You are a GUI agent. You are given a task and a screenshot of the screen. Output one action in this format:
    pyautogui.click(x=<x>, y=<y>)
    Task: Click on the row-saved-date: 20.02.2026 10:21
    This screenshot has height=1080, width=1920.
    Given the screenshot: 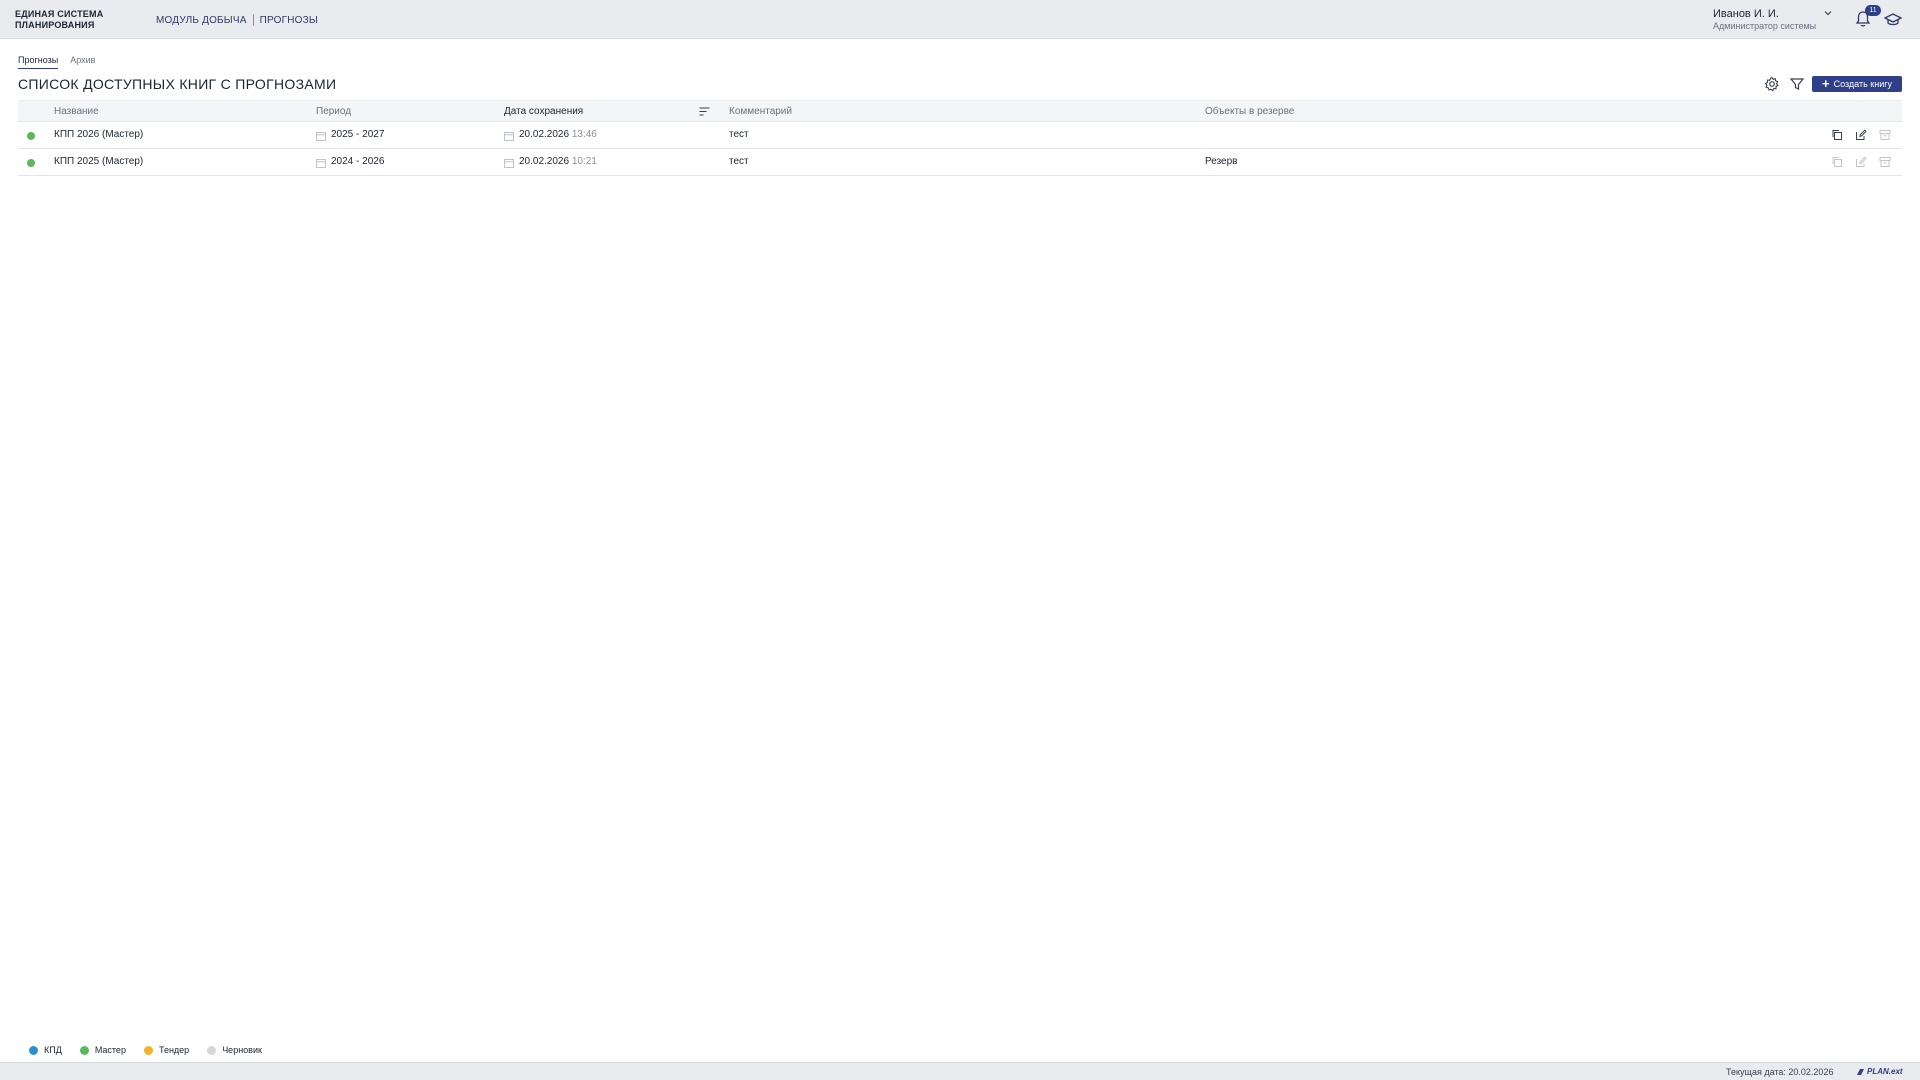 What is the action you would take?
    pyautogui.click(x=558, y=161)
    